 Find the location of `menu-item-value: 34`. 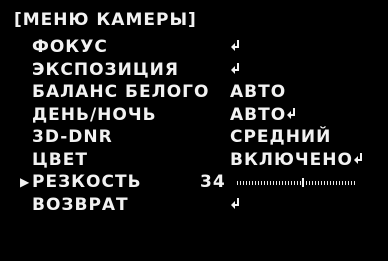

menu-item-value: 34 is located at coordinates (213, 182).